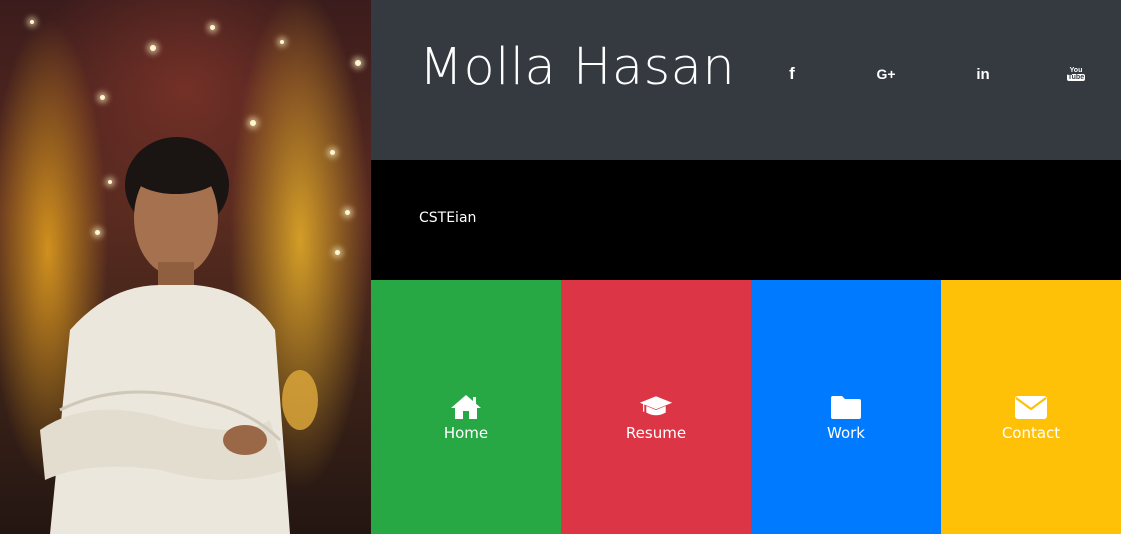 The width and height of the screenshot is (1121, 534). What do you see at coordinates (1031, 433) in the screenshot?
I see `nav-label-contact: Contact` at bounding box center [1031, 433].